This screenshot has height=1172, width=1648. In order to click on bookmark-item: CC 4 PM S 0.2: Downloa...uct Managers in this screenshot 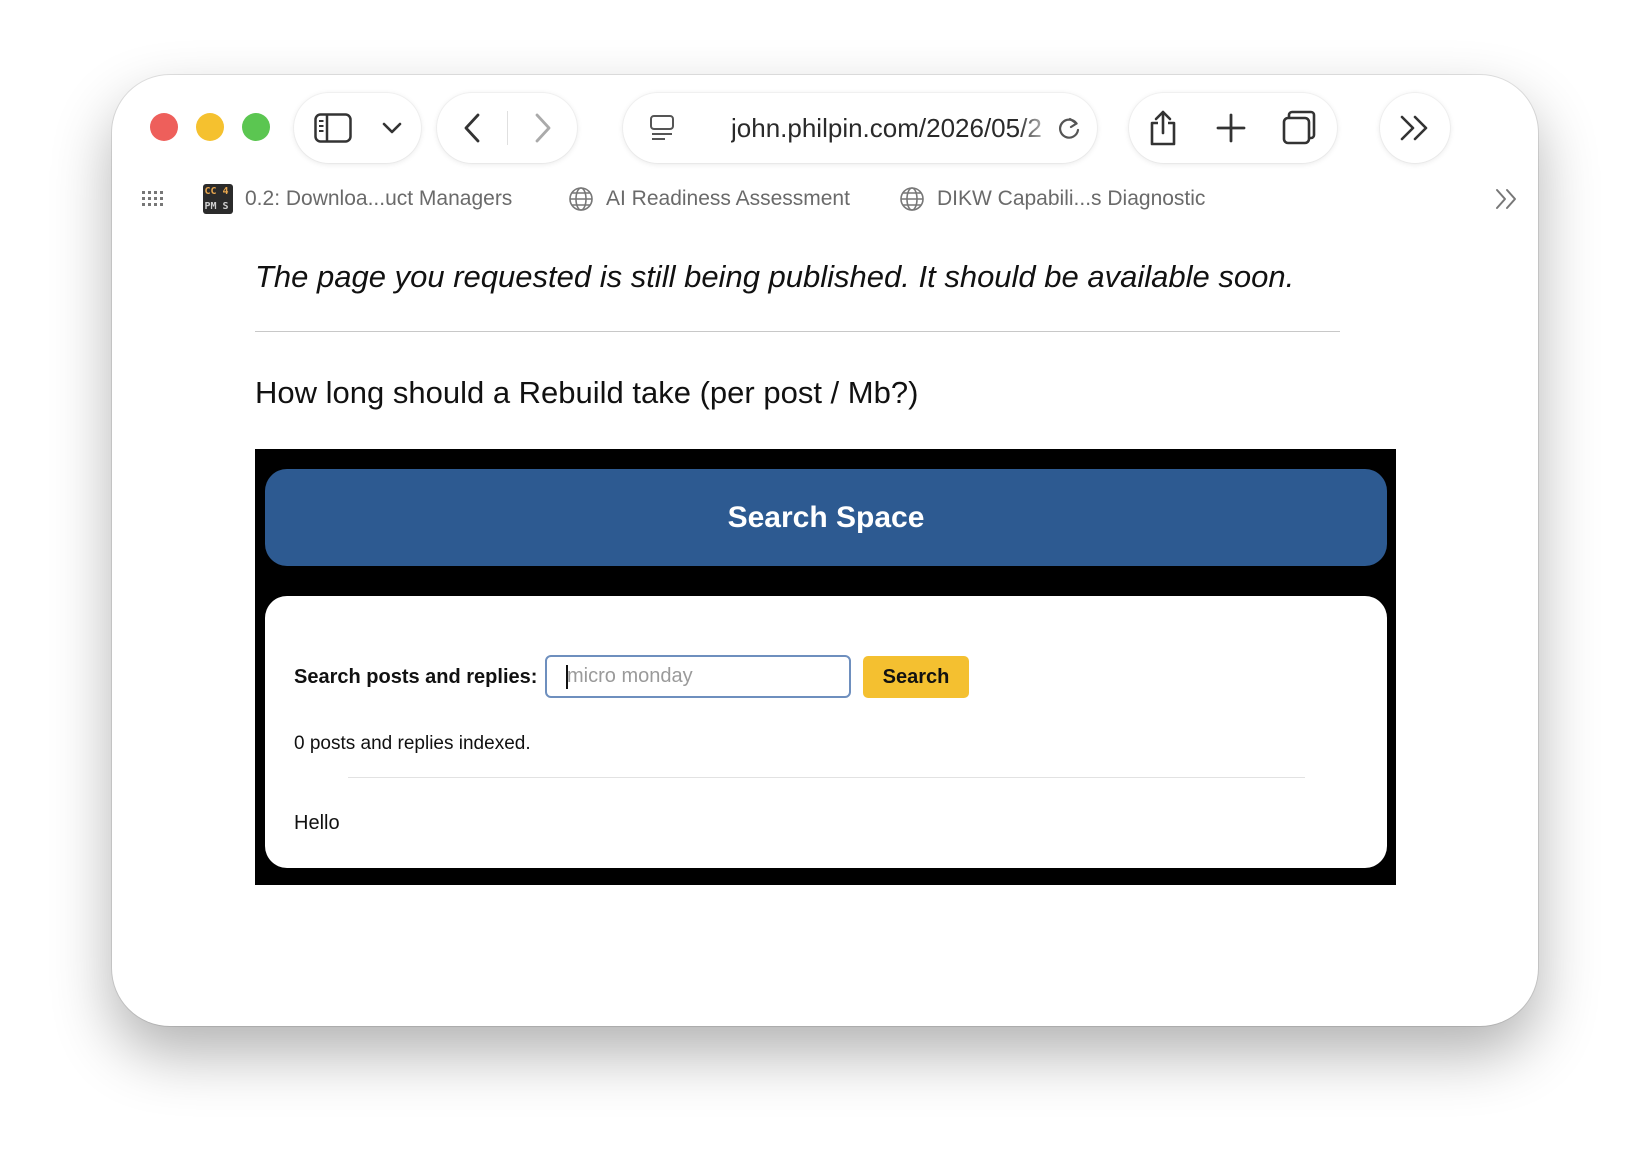, I will do `click(357, 199)`.